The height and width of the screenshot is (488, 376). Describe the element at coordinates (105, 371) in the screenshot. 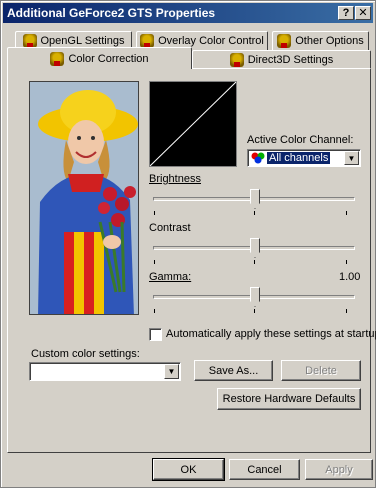

I see `custom-settings-select: ▼` at that location.